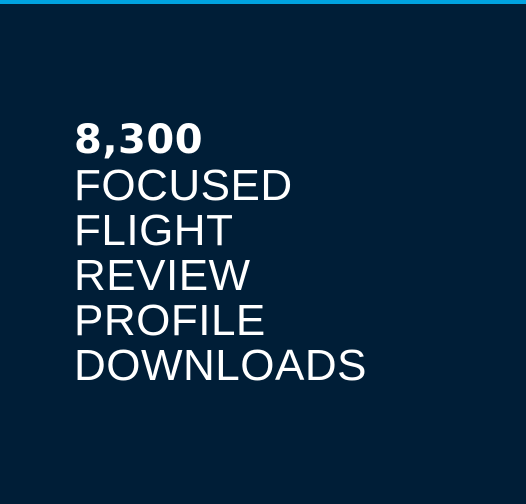  I want to click on stat-label-line-1: FOCUSED, so click(183, 185).